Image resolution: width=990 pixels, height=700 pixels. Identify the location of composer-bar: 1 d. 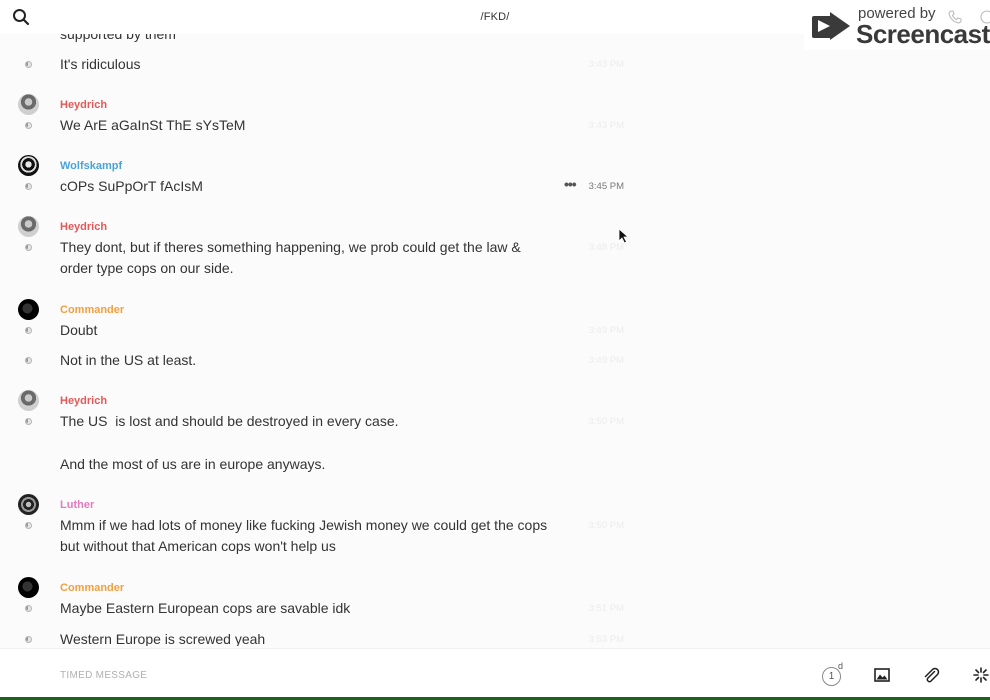
(495, 674).